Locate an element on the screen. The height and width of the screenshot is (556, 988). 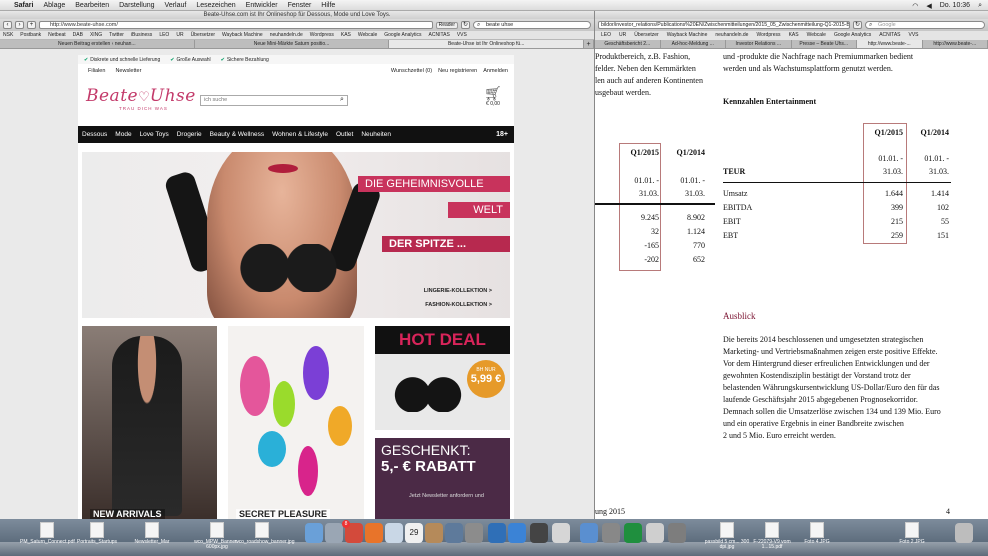
bookmark-item: DAB is located at coordinates (78, 35).